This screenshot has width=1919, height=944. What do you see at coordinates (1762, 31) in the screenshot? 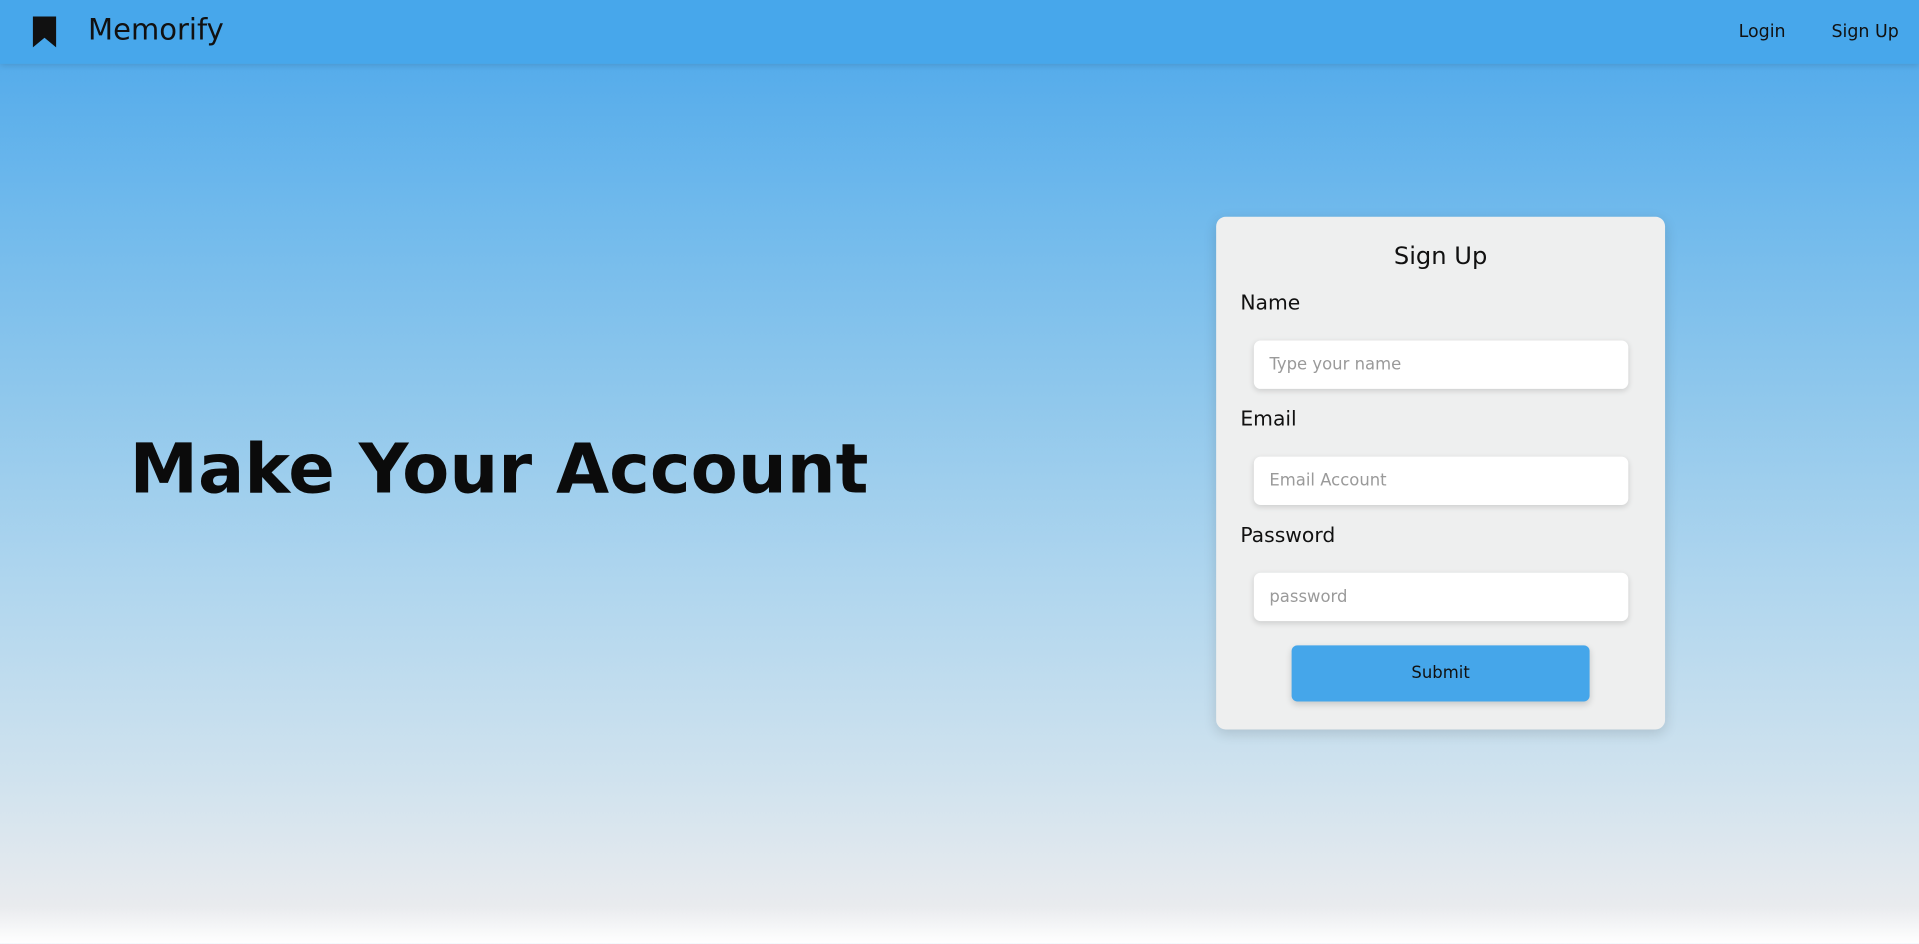
I see `nav-login-link: Login` at bounding box center [1762, 31].